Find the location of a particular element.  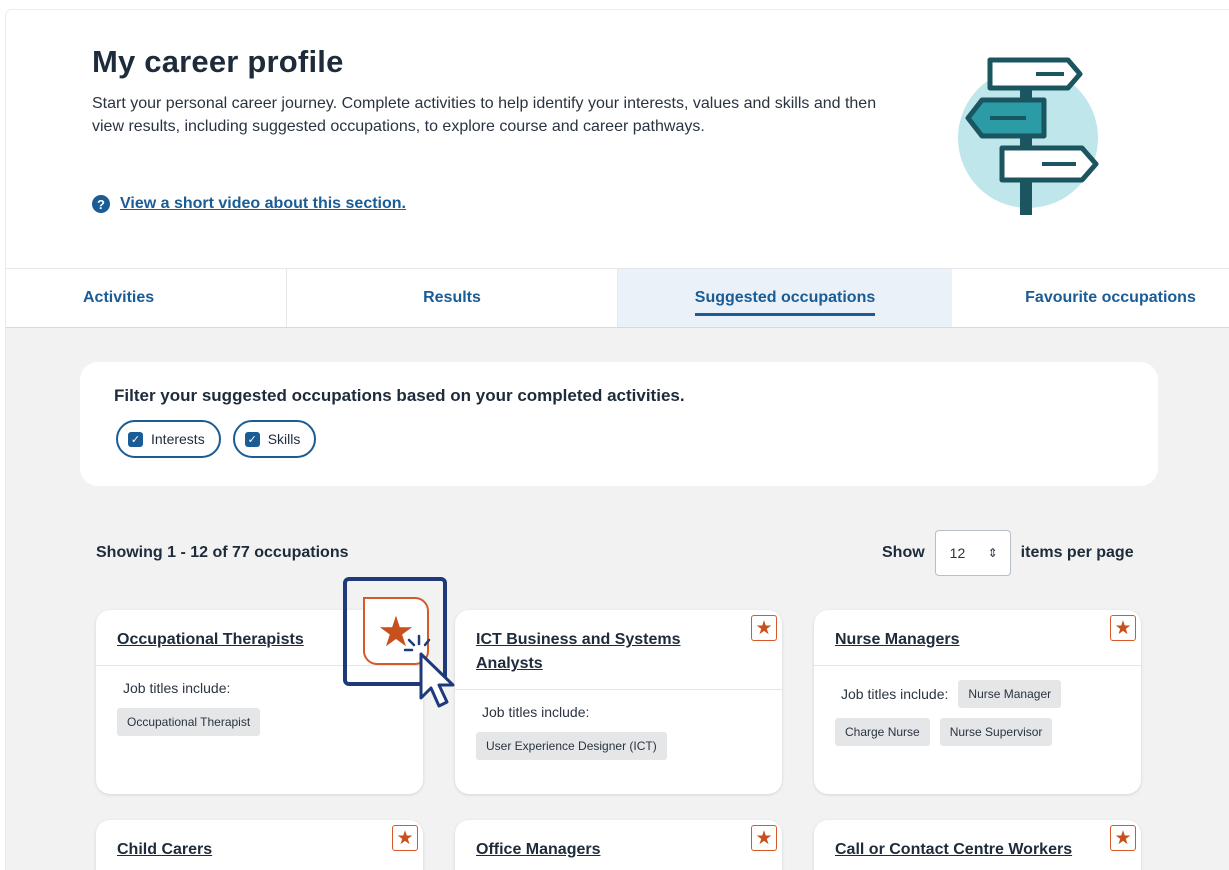

filter-chips: ✓ Interests ✓ Skills is located at coordinates (216, 439).